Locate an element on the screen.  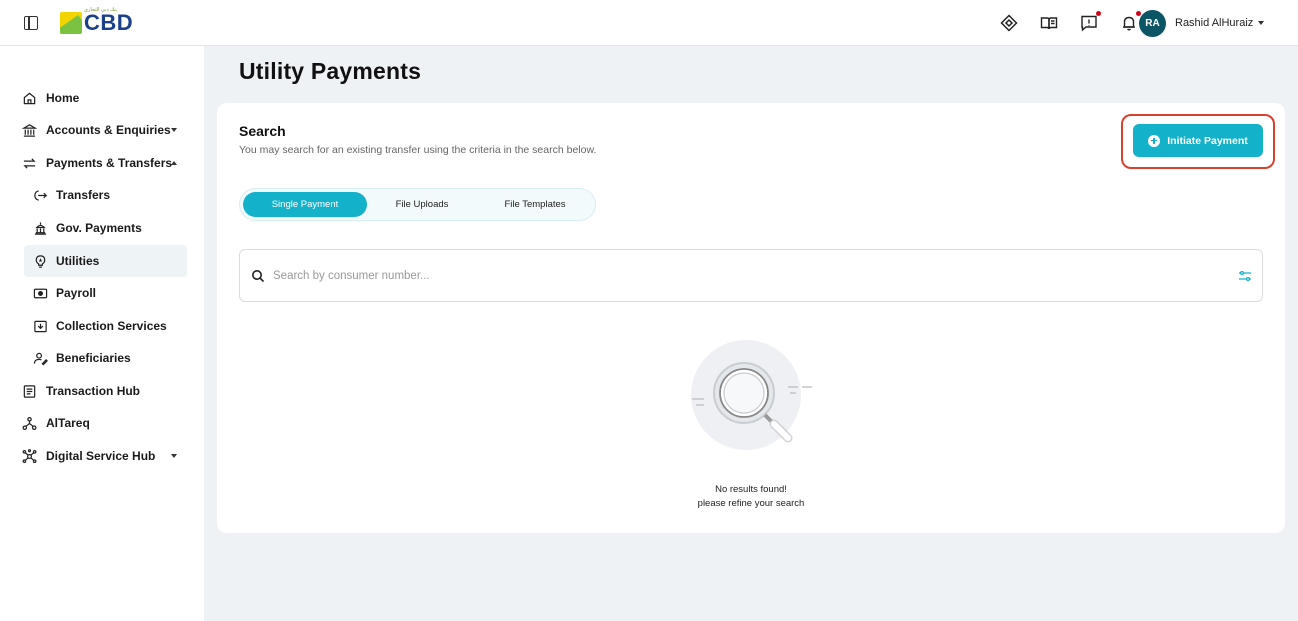
download-box-icon is located at coordinates (40, 326).